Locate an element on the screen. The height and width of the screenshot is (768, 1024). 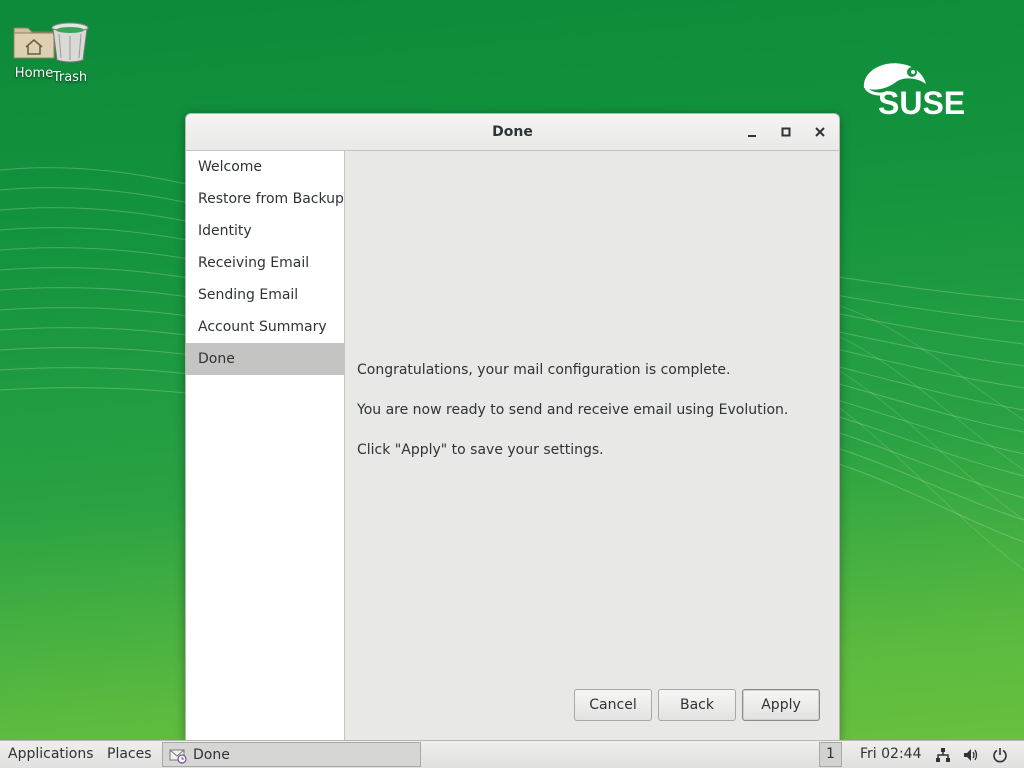
close-button is located at coordinates (820, 132).